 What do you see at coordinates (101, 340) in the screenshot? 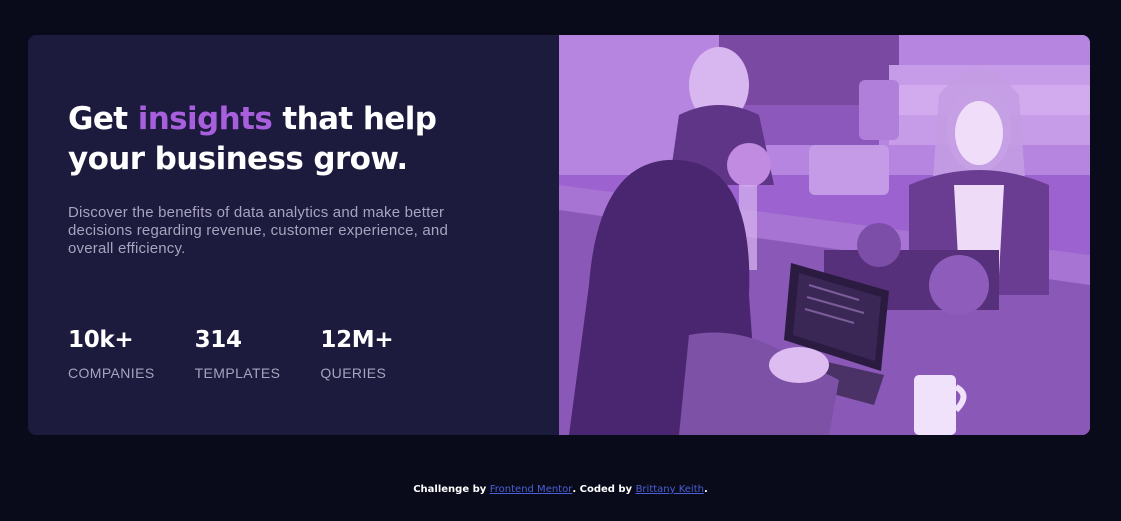
I see `stat-value: 10k+` at bounding box center [101, 340].